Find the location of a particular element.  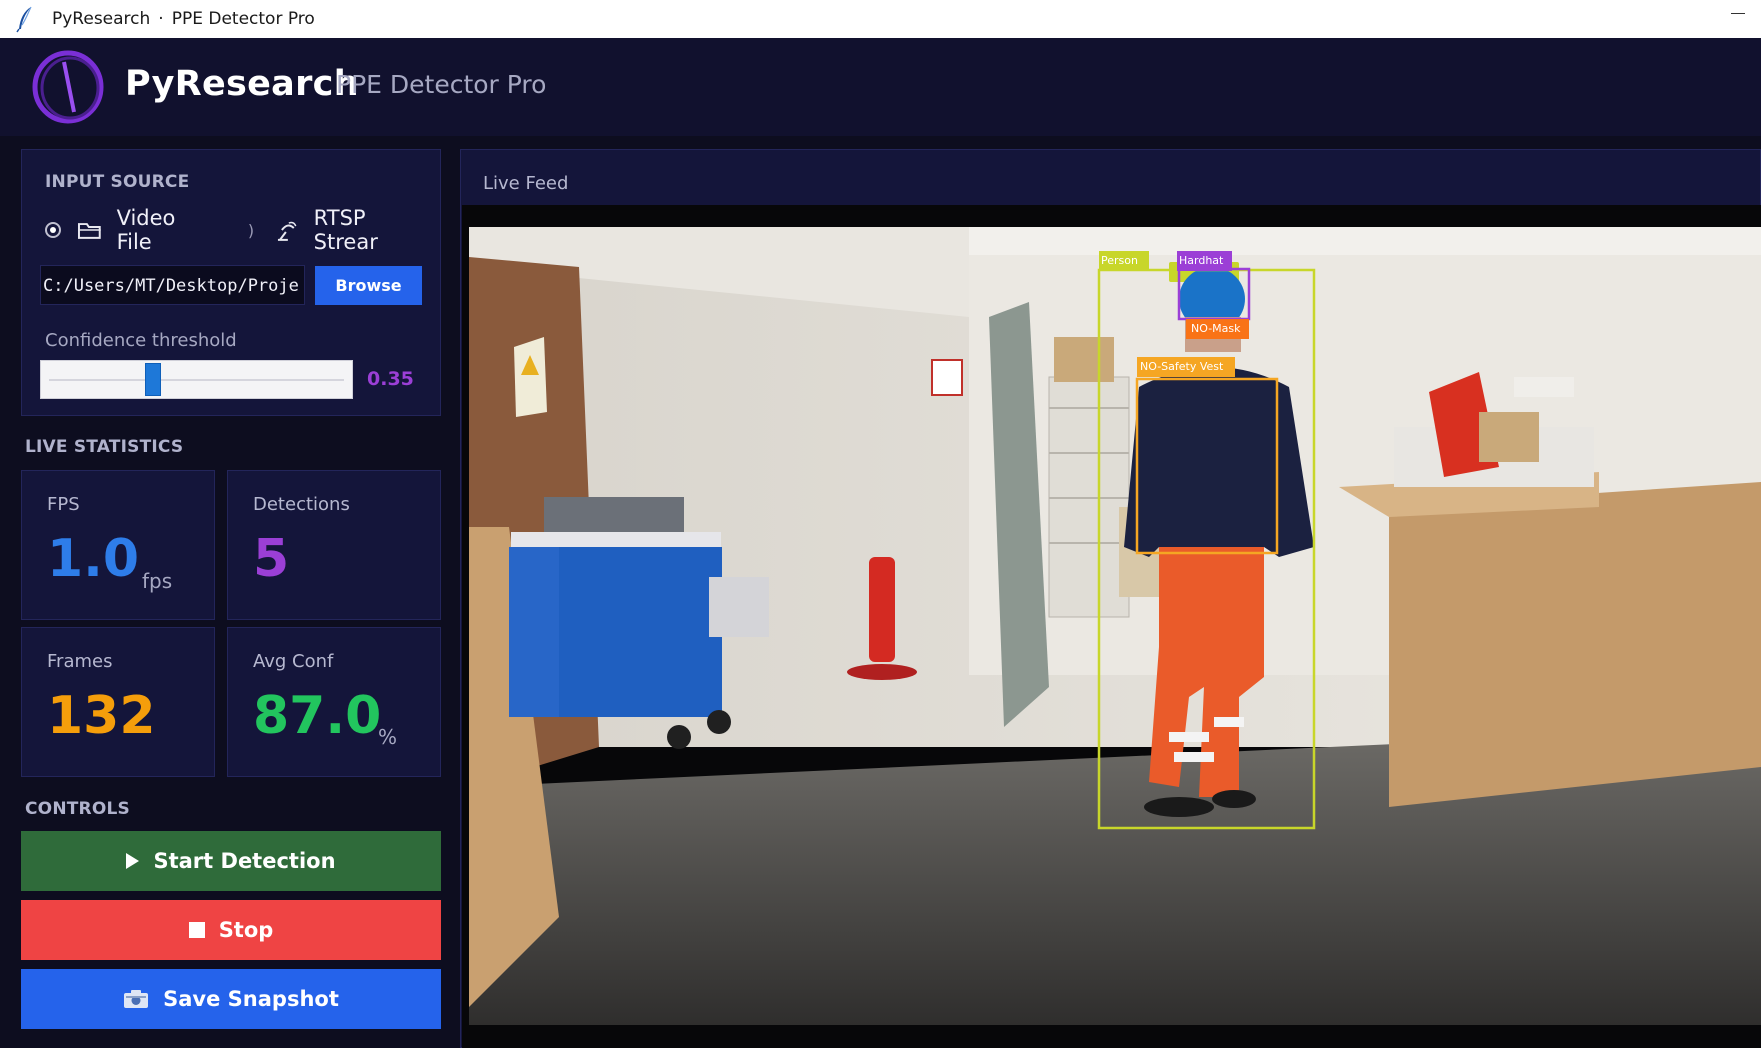

slider-thumb is located at coordinates (152, 379).